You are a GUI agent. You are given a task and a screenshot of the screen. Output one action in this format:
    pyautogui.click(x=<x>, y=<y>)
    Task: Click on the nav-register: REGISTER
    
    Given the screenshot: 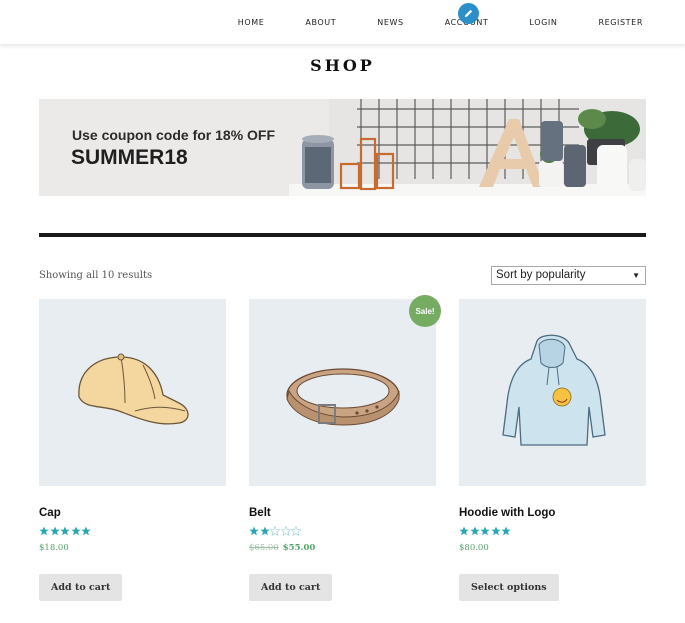 What is the action you would take?
    pyautogui.click(x=620, y=22)
    